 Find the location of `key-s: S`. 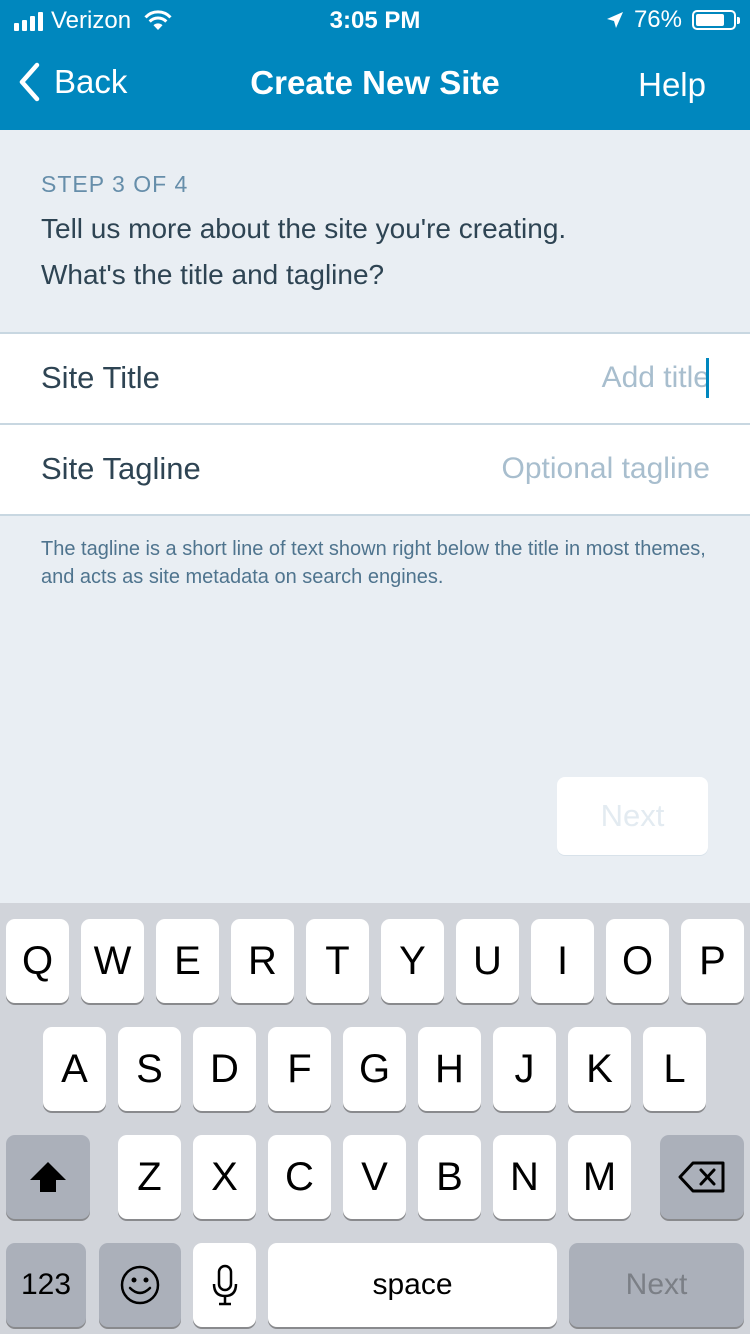

key-s: S is located at coordinates (149, 1069).